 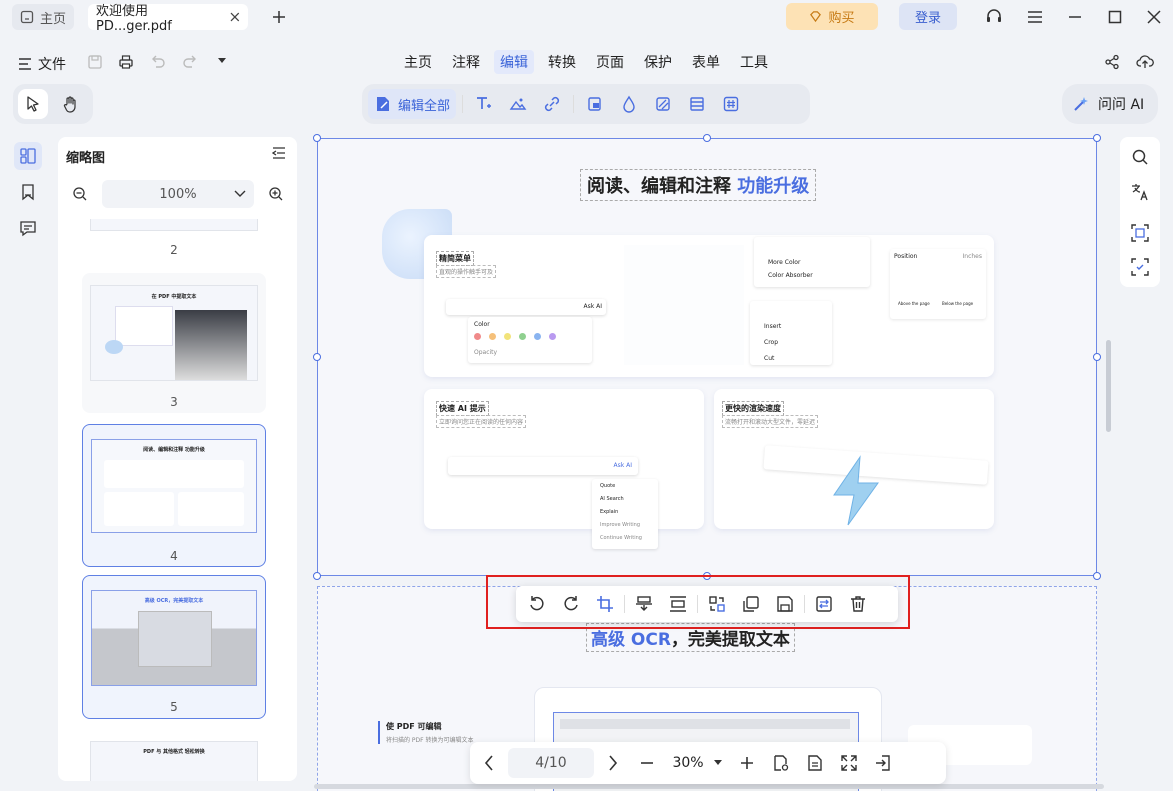 What do you see at coordinates (613, 763) in the screenshot?
I see `next-page-button` at bounding box center [613, 763].